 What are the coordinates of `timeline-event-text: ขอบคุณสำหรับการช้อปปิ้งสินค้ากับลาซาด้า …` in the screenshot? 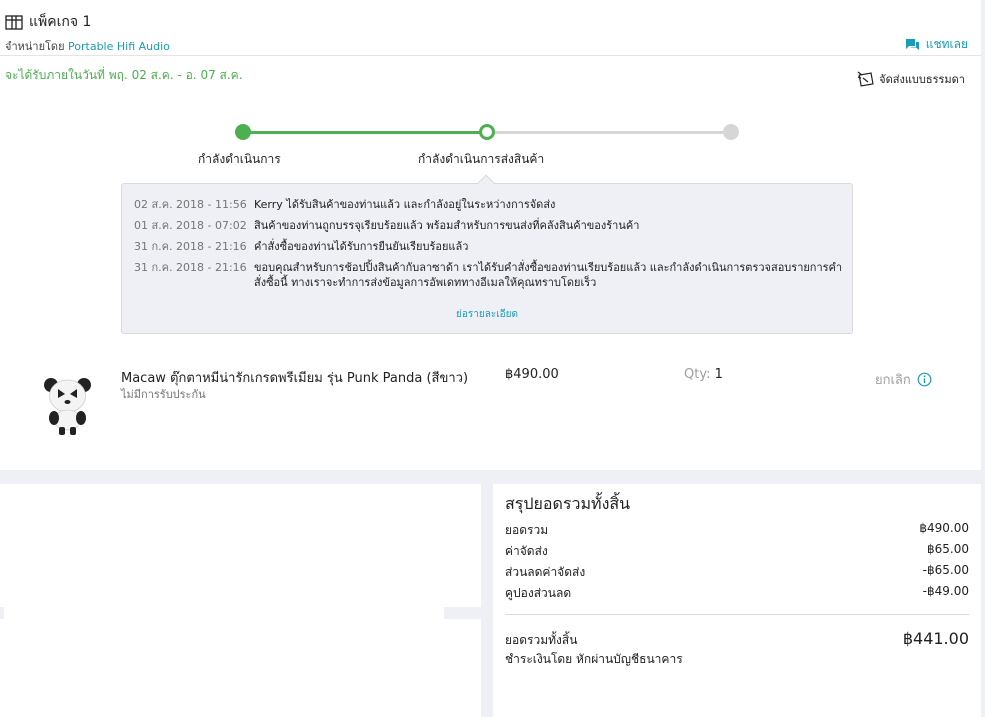 It's located at (548, 275).